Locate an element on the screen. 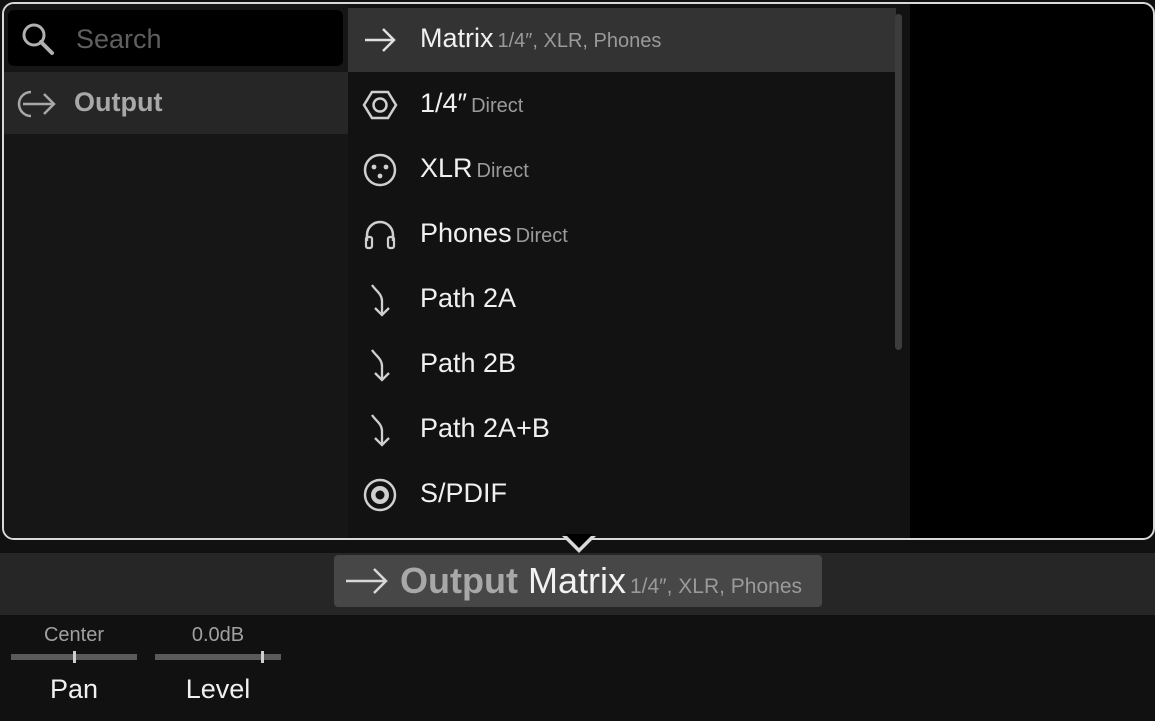 This screenshot has width=1155, height=721. model-item-quarter-inch: 1/4″ Direct is located at coordinates (622, 105).